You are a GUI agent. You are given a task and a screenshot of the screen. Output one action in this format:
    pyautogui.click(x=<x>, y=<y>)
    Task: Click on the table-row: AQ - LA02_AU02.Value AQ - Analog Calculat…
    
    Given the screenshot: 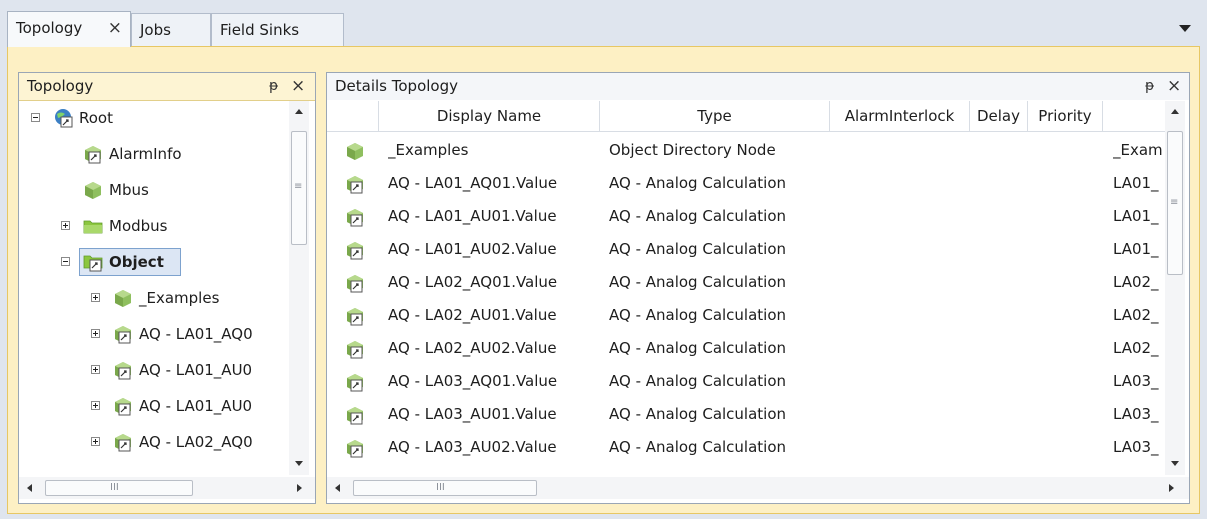 What is the action you would take?
    pyautogui.click(x=746, y=348)
    